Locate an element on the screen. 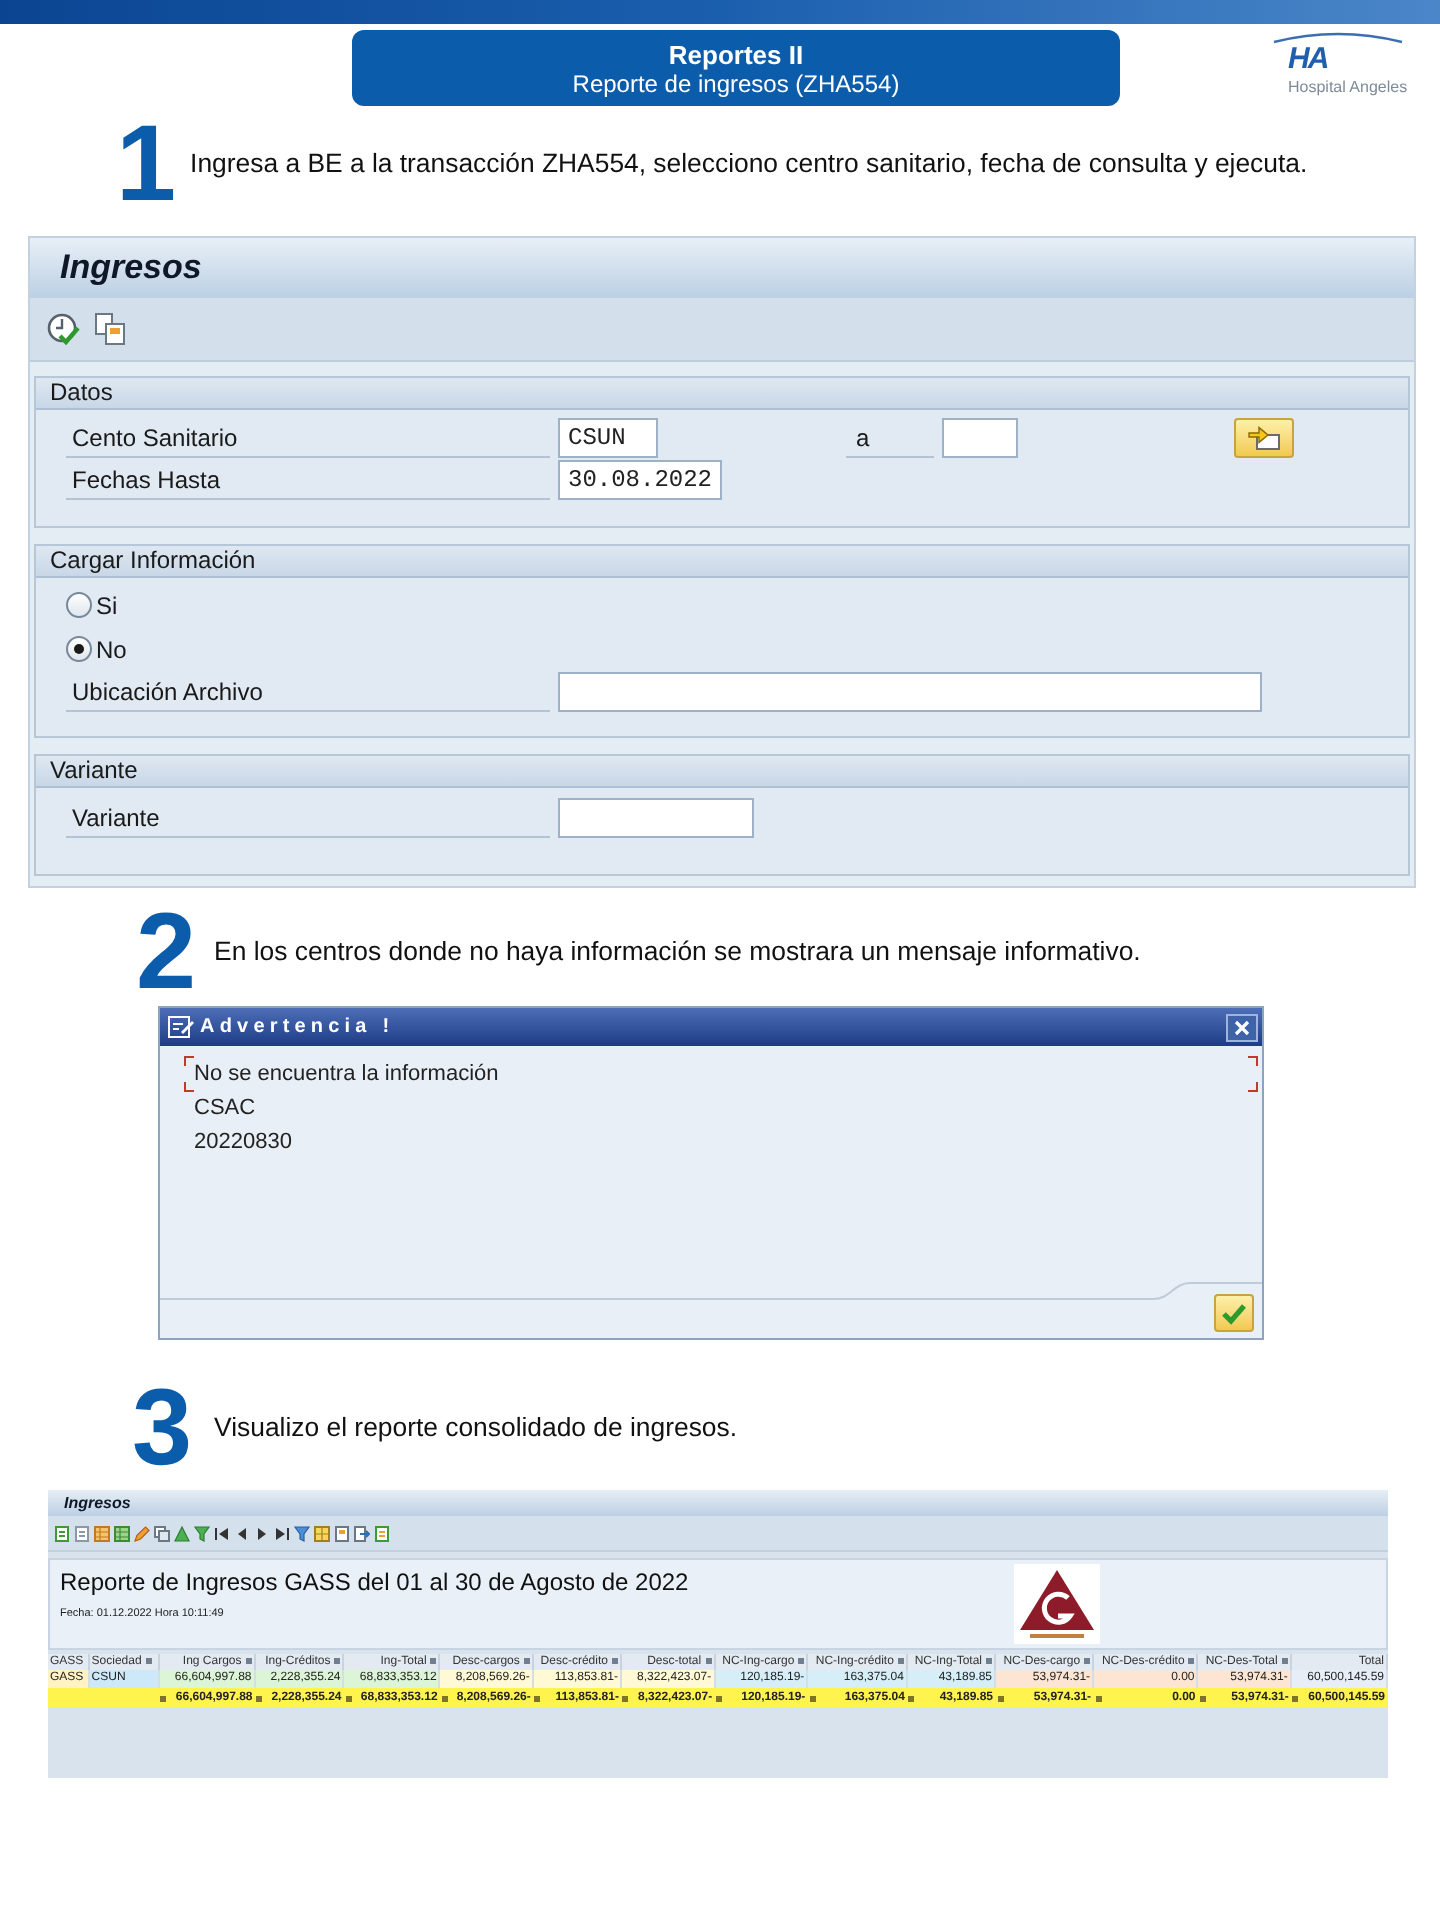  section-header: Cargar Información is located at coordinates (722, 562).